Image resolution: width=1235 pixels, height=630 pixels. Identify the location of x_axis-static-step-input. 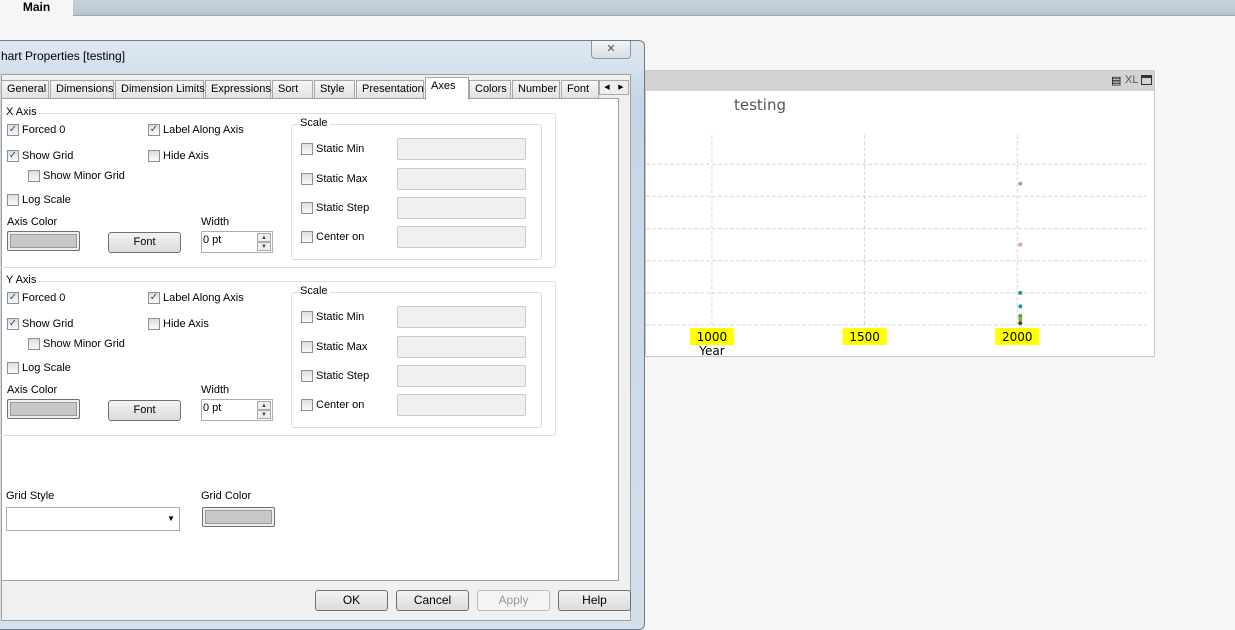
(461, 208).